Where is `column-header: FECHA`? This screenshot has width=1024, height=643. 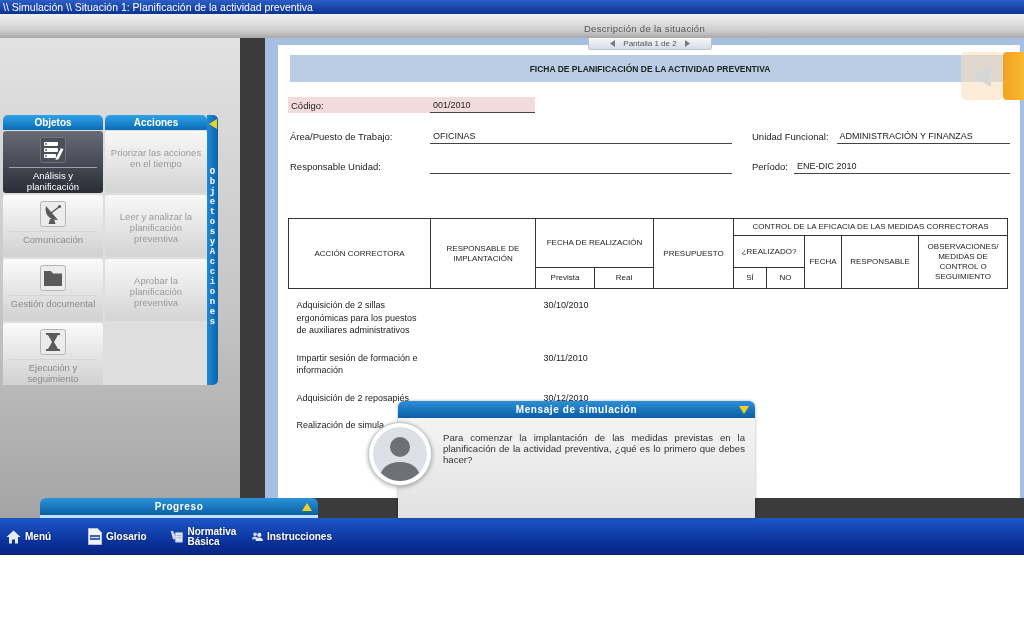
column-header: FECHA is located at coordinates (823, 262).